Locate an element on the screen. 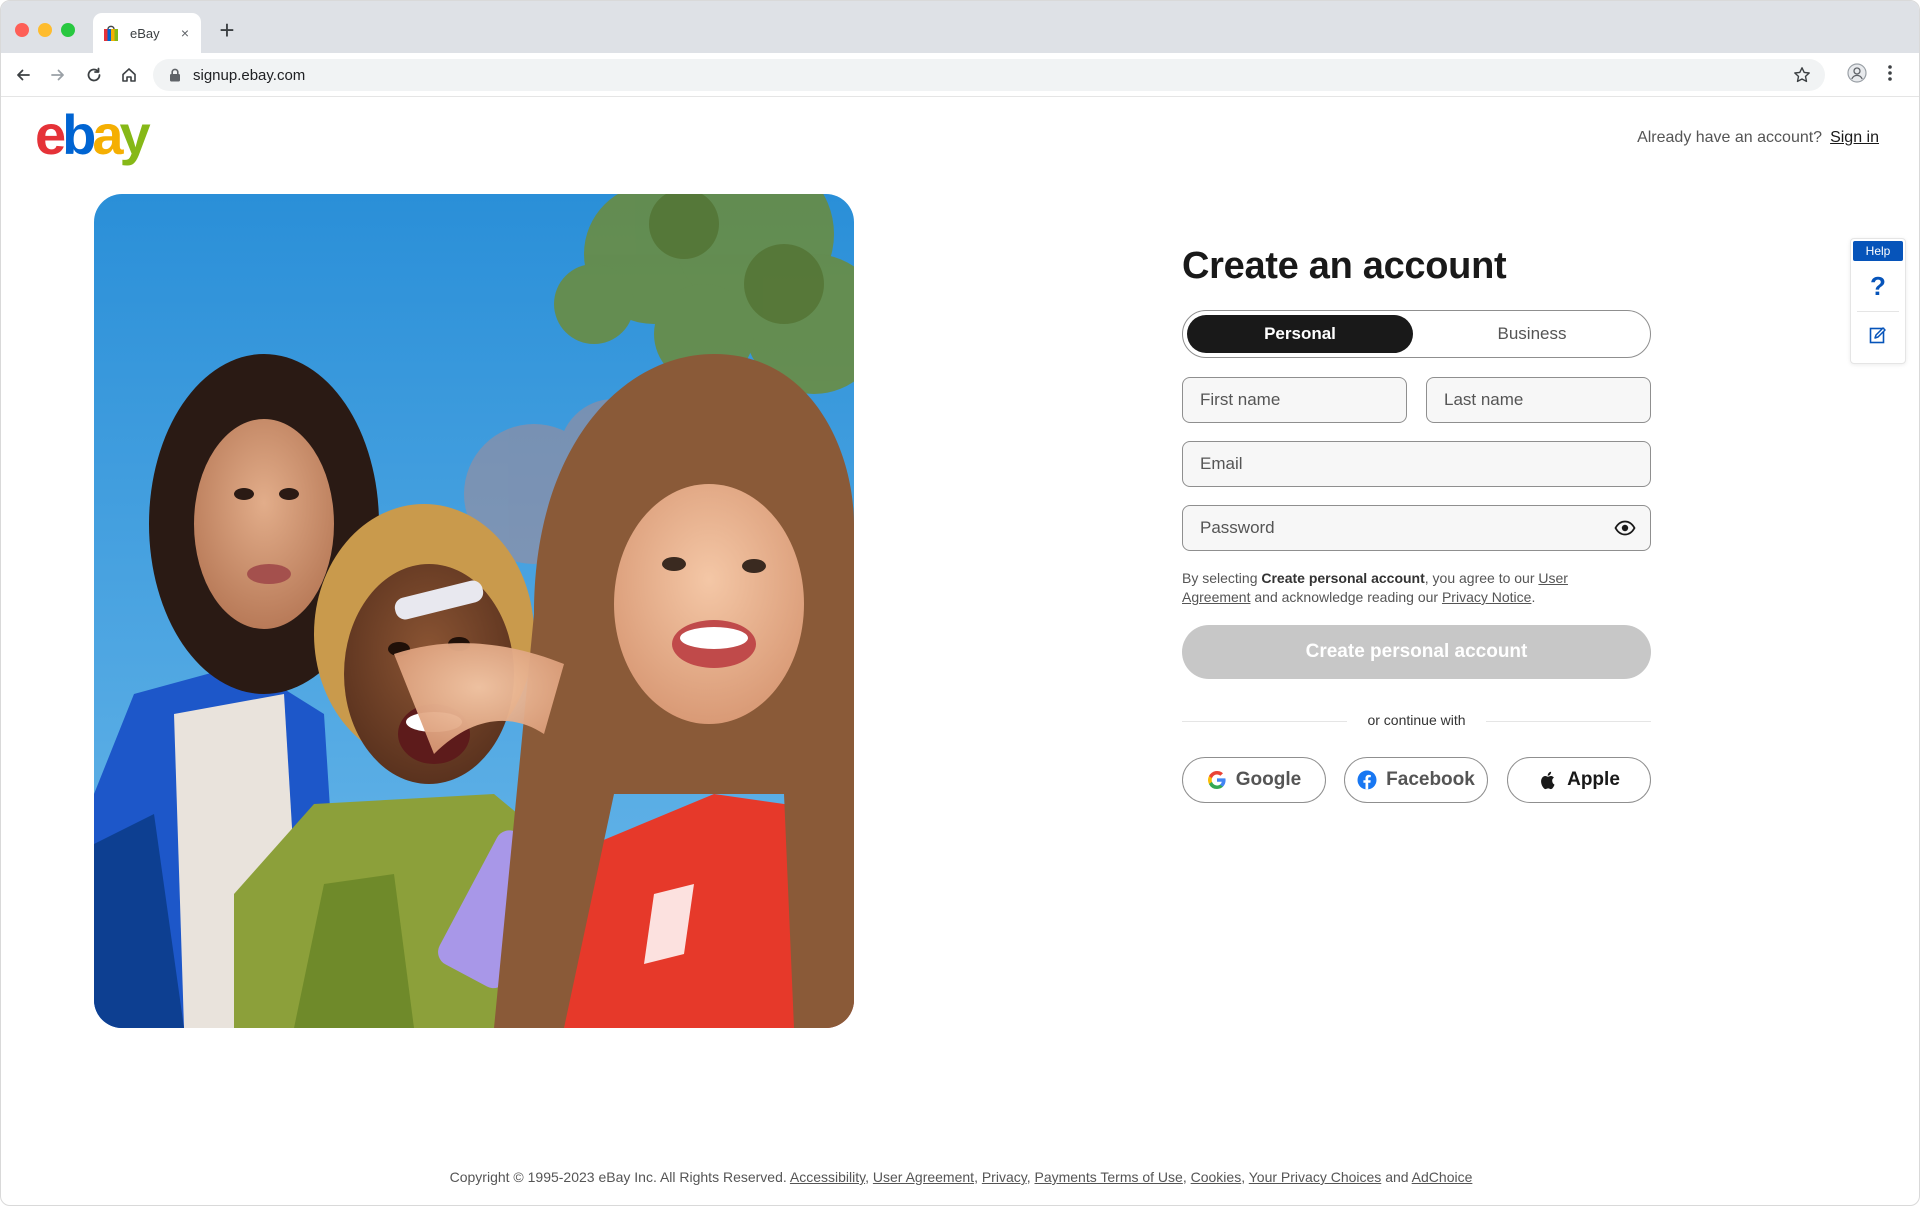  continue-divider: or continue with is located at coordinates (1416, 721).